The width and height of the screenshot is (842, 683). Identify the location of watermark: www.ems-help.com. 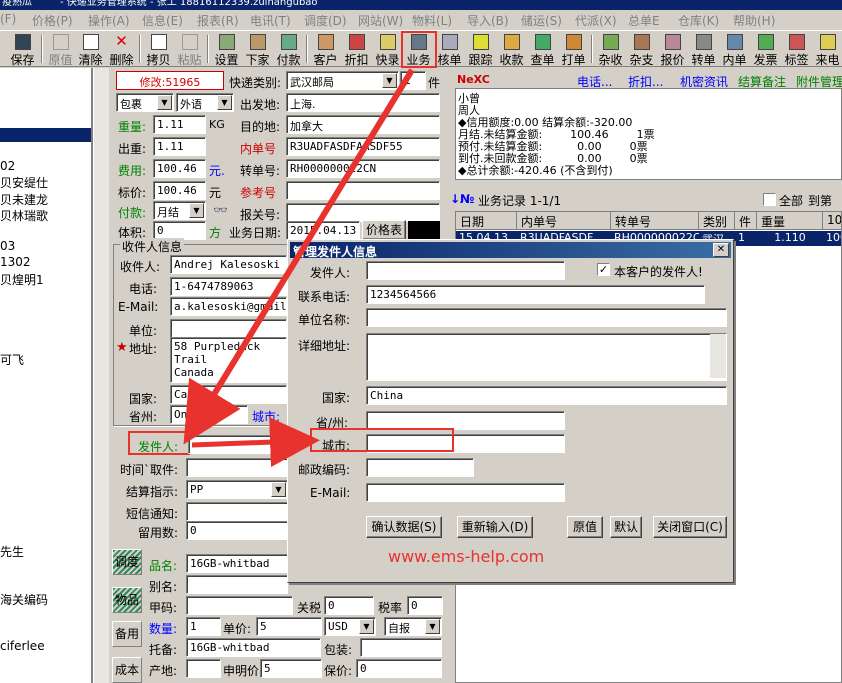
(466, 556).